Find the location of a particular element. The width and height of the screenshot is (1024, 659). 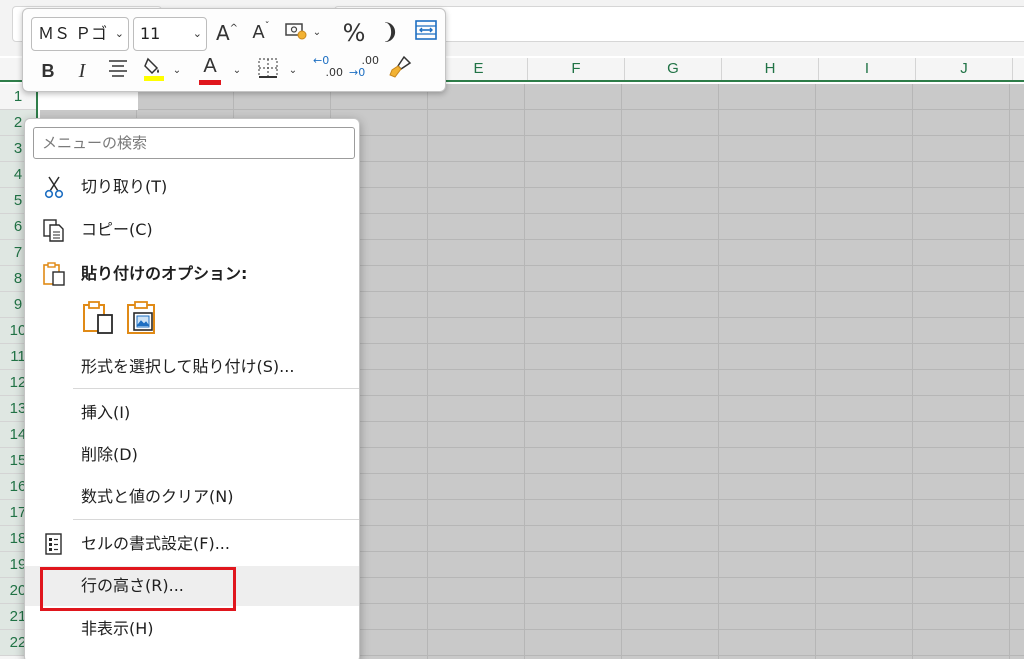

menu-item-insert: 挿入(I) is located at coordinates (192, 413).